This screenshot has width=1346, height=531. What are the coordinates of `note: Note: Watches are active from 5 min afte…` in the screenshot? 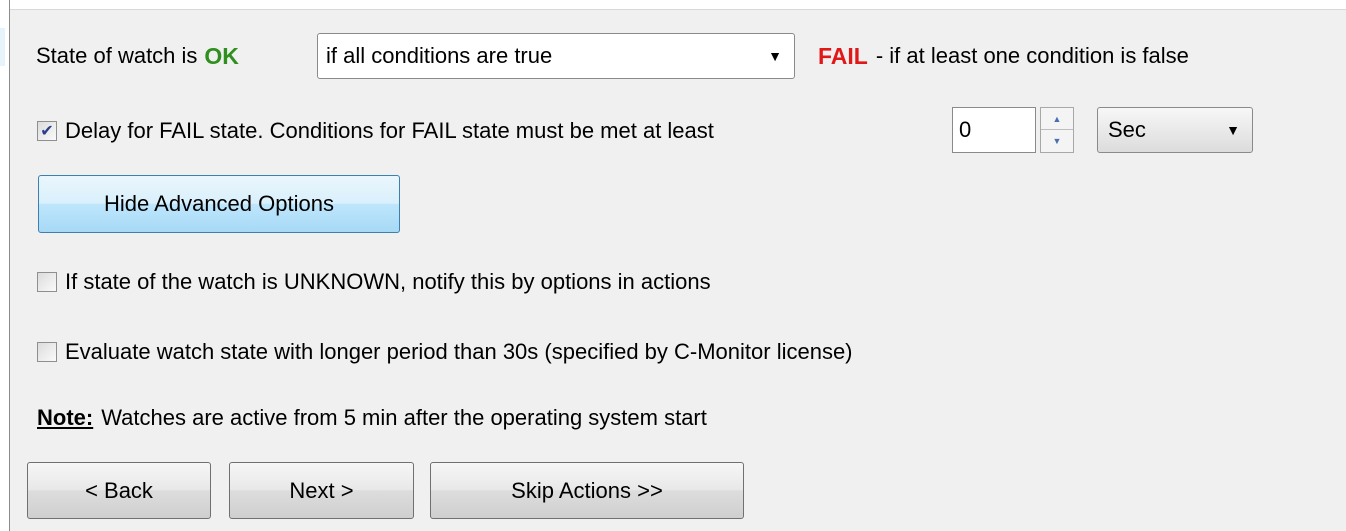 It's located at (372, 418).